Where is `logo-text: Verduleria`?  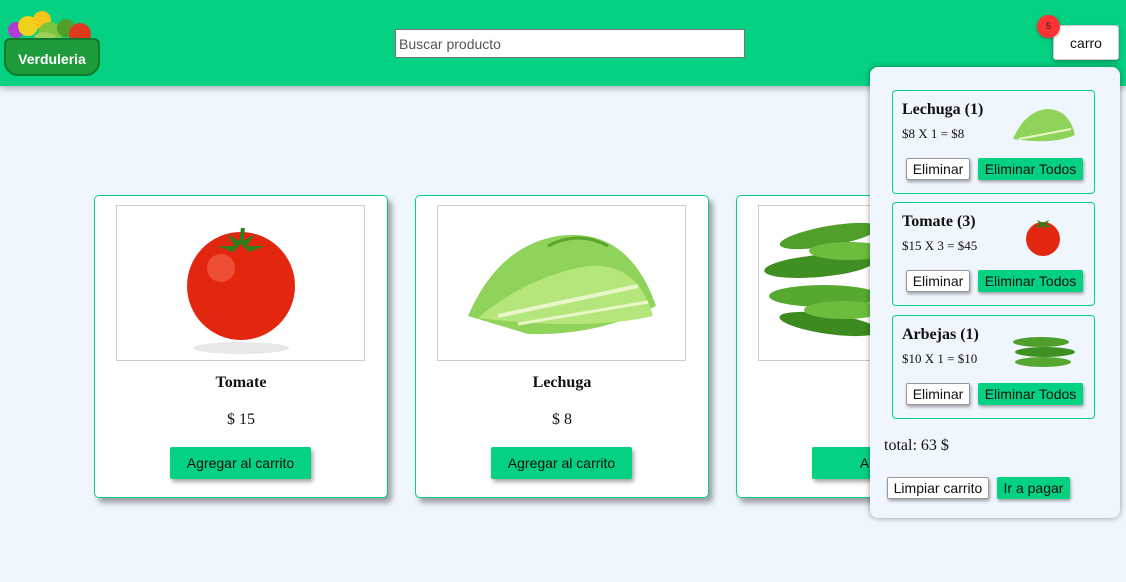 logo-text: Verduleria is located at coordinates (52, 59).